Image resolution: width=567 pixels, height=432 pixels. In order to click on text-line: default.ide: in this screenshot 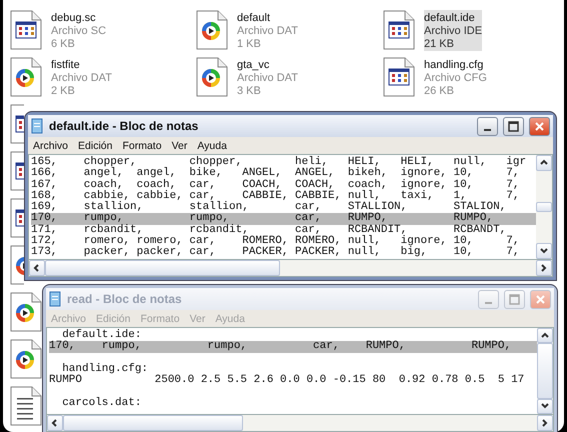, I will do `click(102, 335)`.